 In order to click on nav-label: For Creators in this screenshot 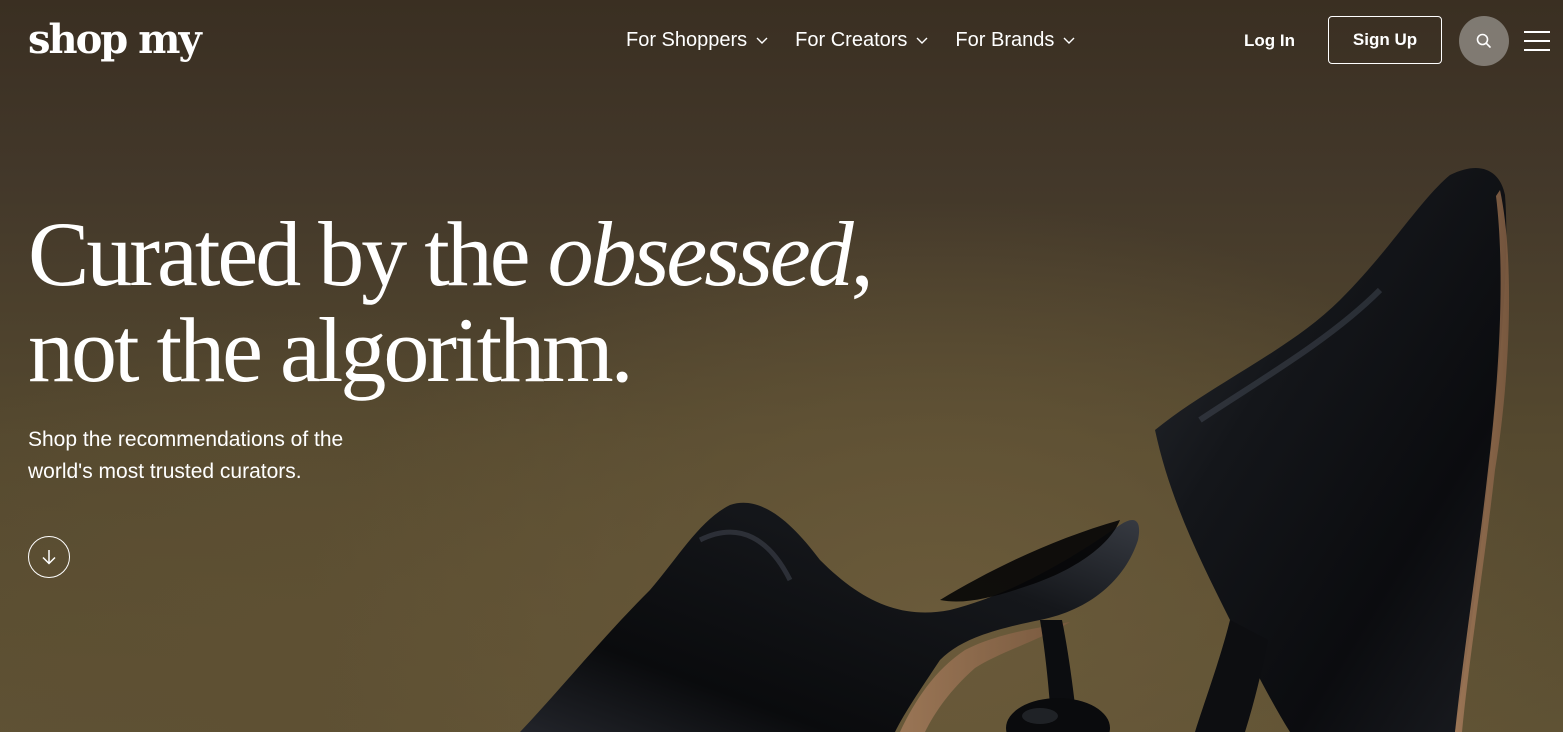, I will do `click(851, 40)`.